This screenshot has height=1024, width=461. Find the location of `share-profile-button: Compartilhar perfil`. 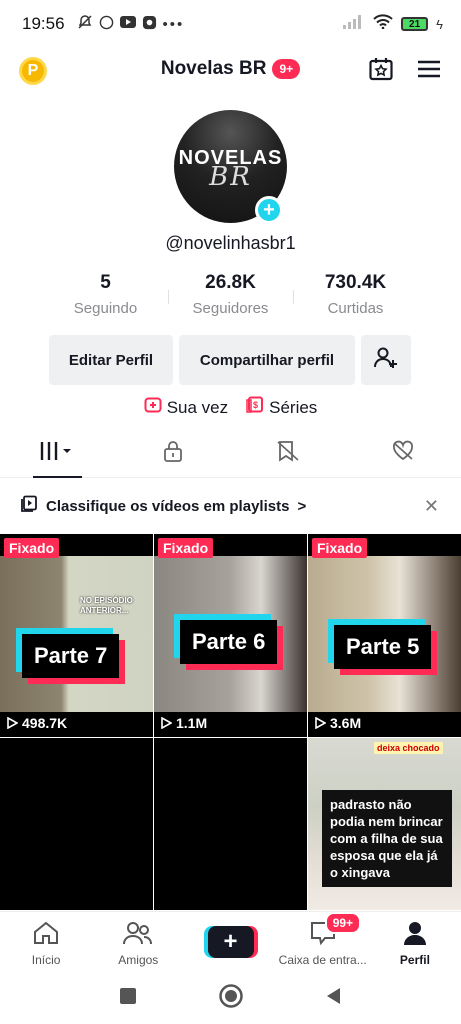

share-profile-button: Compartilhar perfil is located at coordinates (267, 360).